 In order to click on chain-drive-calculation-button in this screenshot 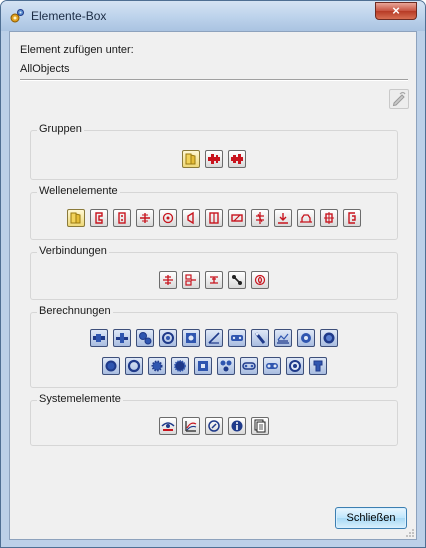, I will do `click(248, 366)`.